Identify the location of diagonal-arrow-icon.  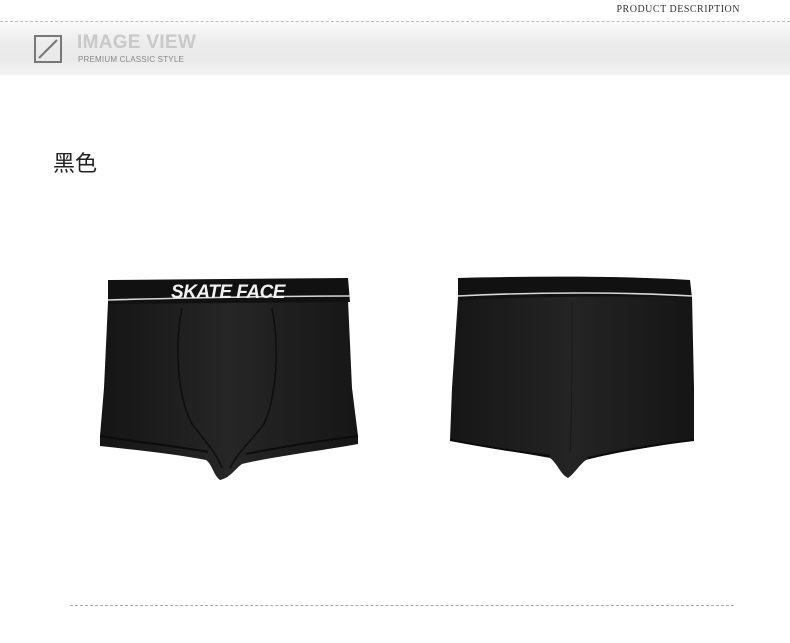
(48, 49).